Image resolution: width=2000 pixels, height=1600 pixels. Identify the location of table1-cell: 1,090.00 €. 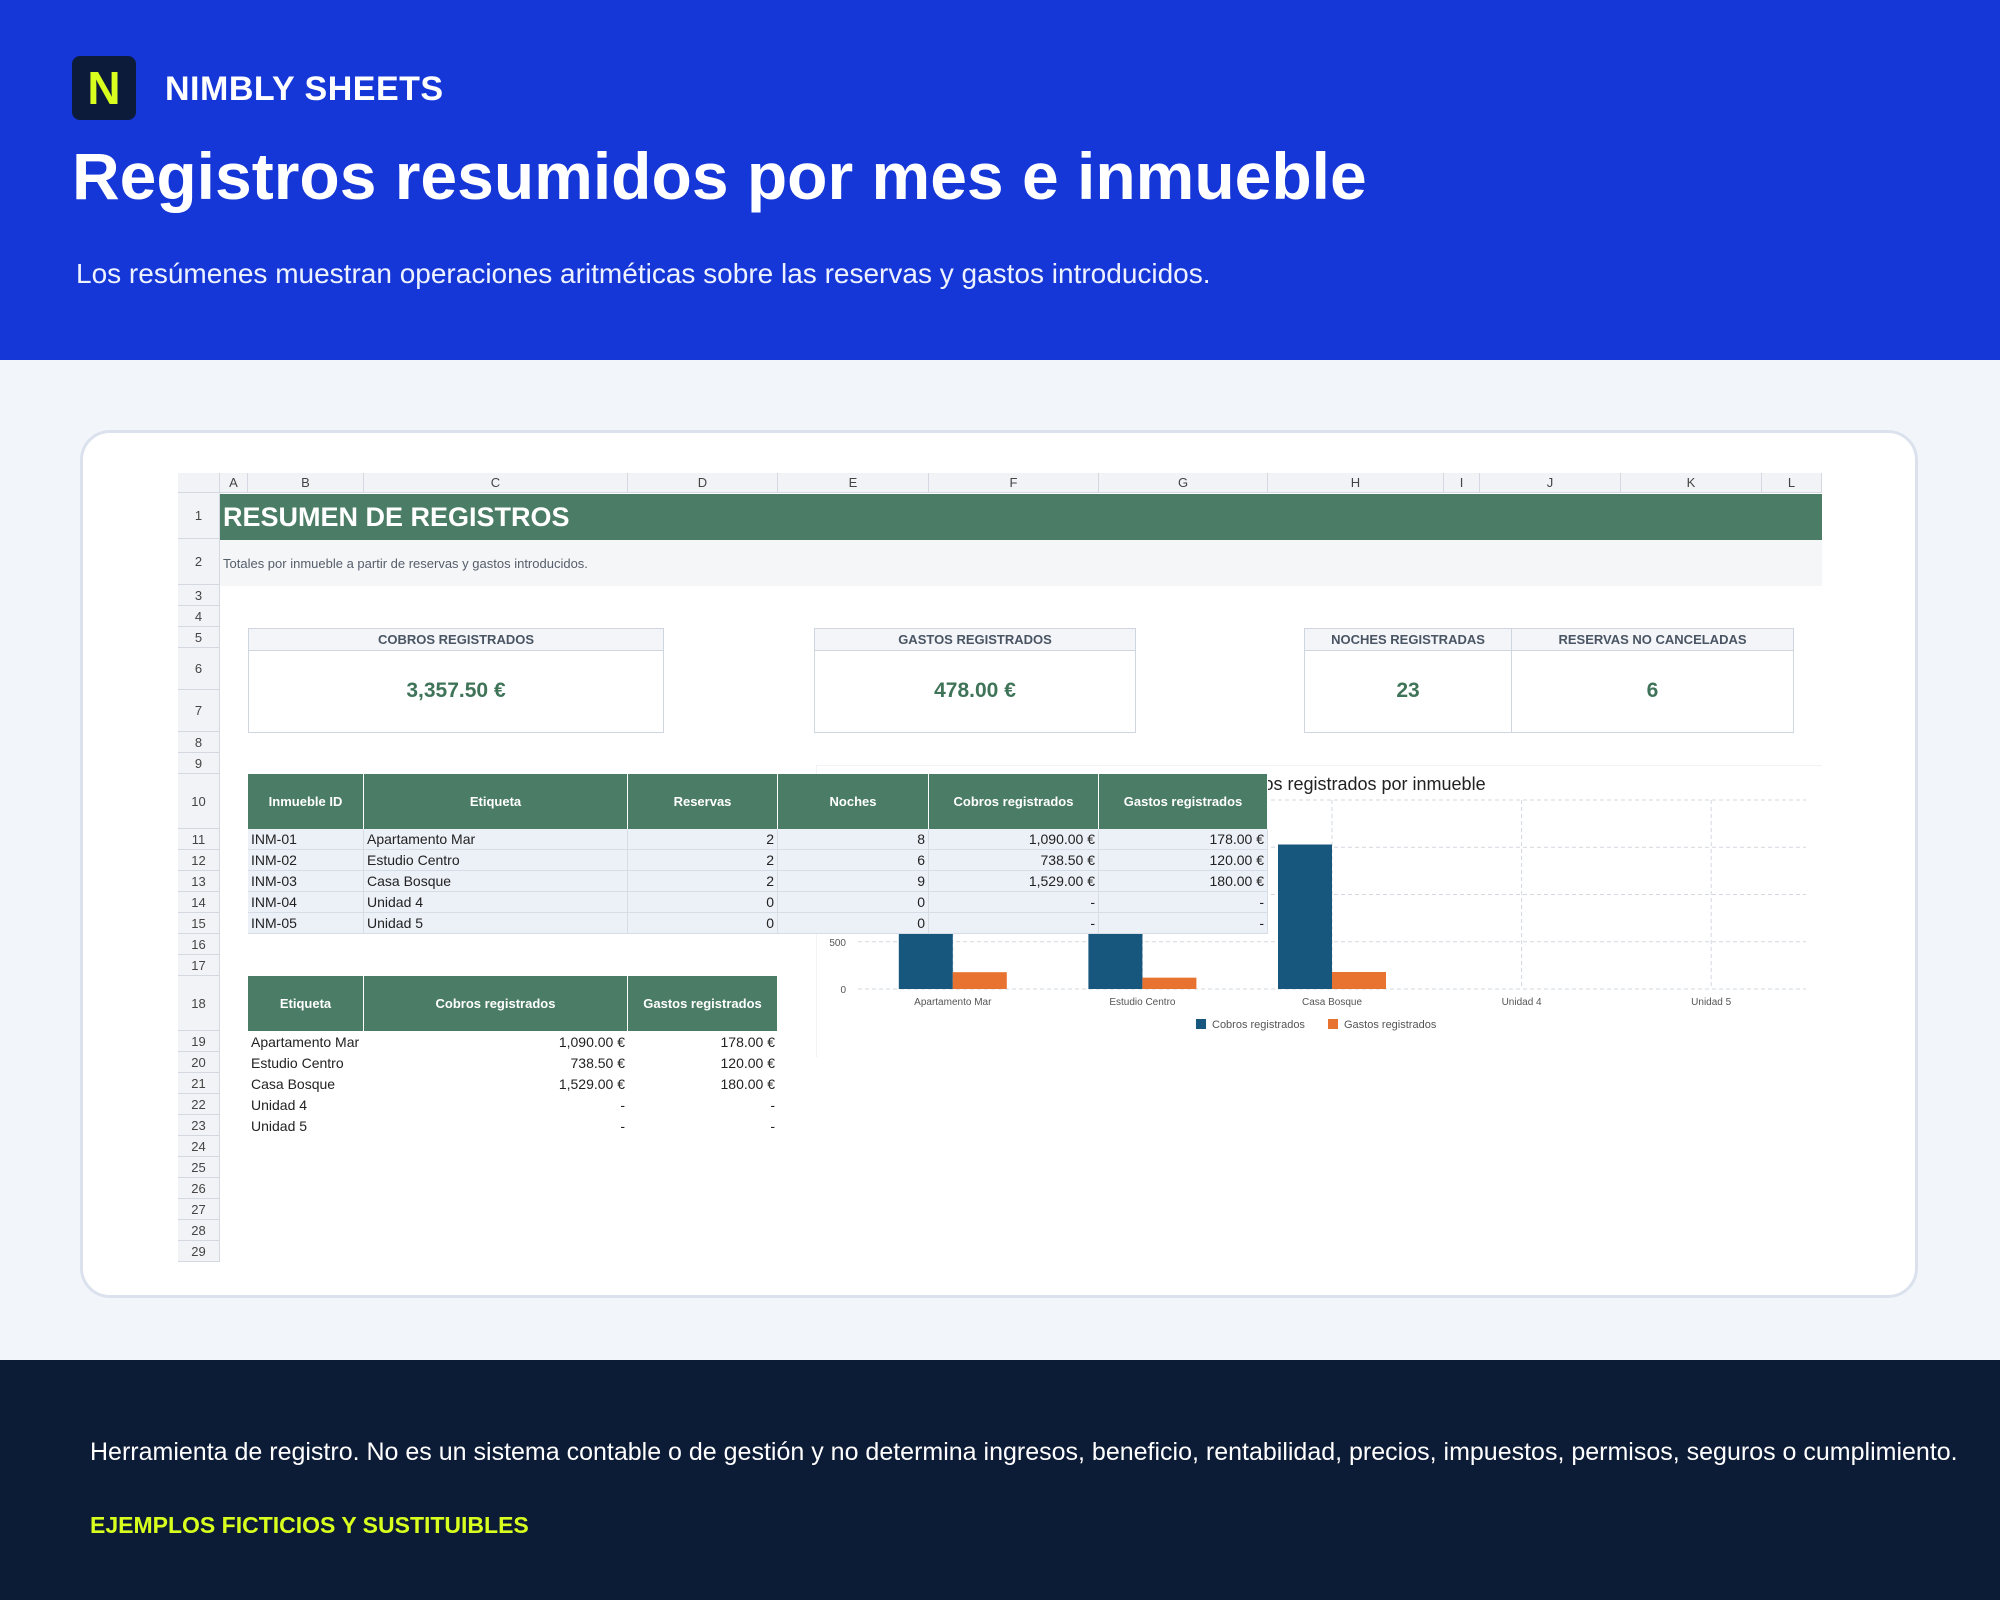
(1014, 839).